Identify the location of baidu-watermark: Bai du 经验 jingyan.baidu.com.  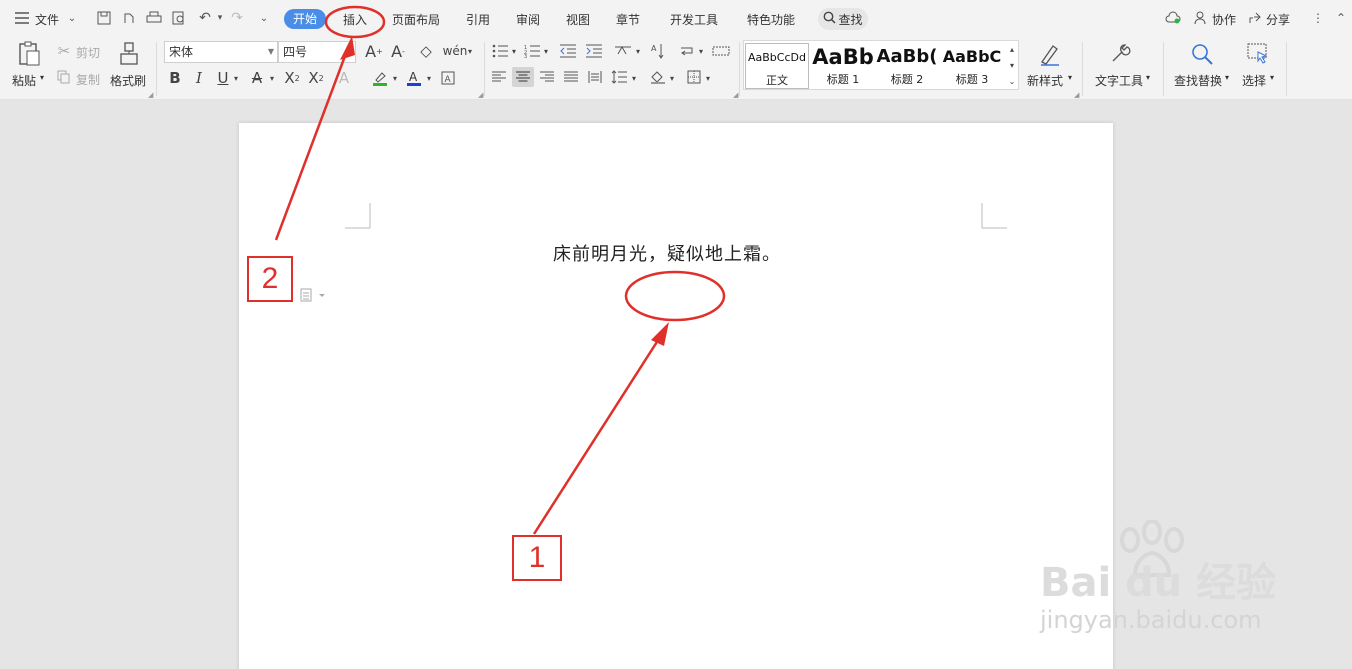
(1190, 580).